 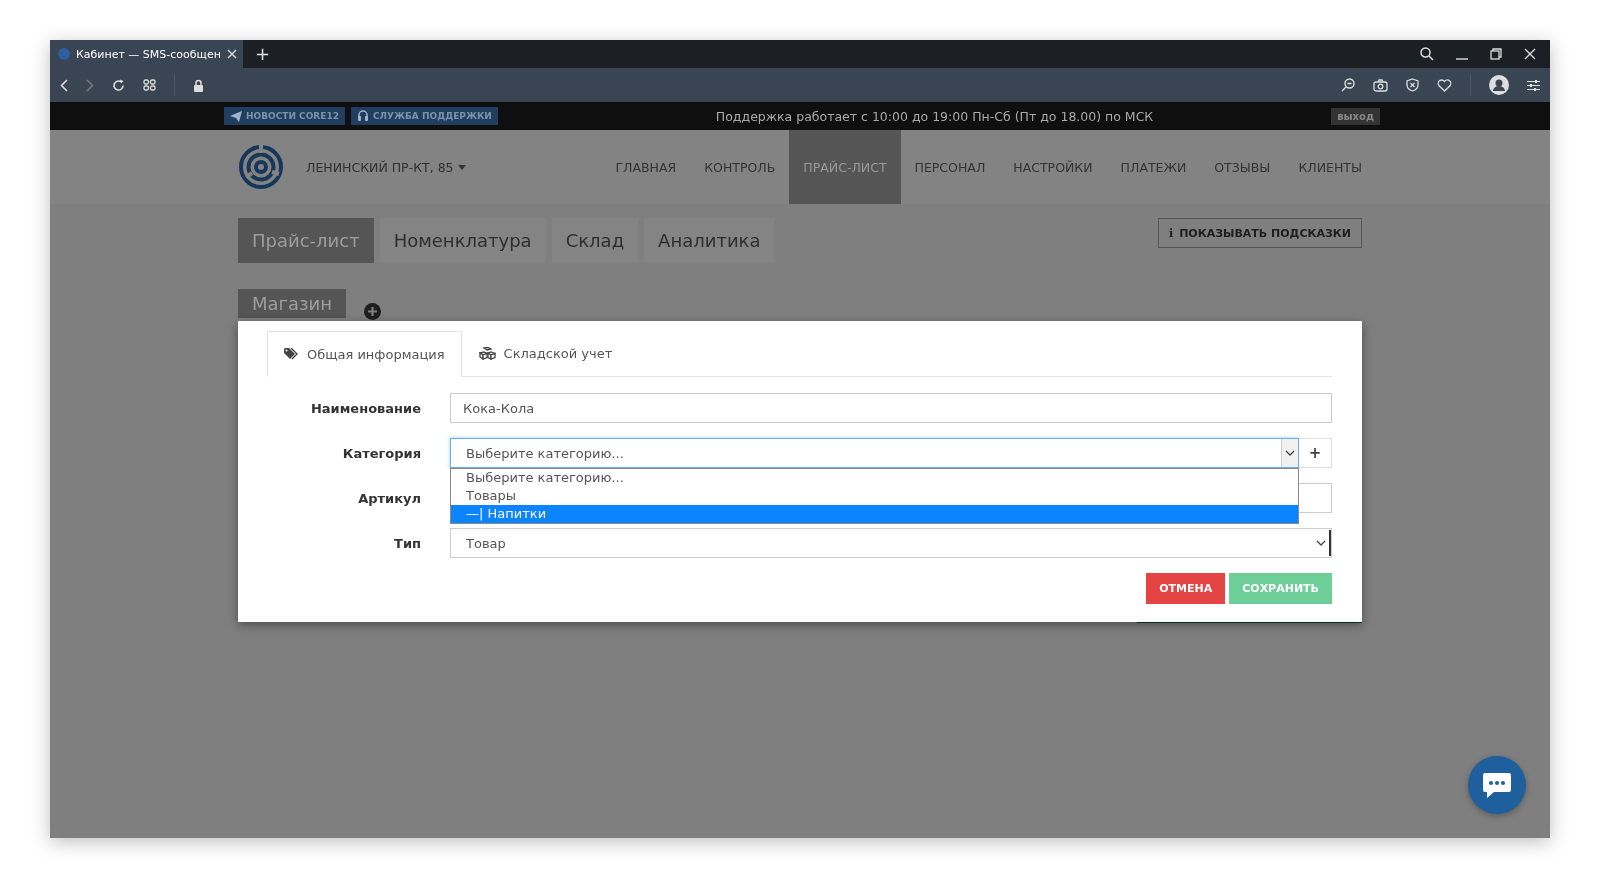 What do you see at coordinates (261, 167) in the screenshot?
I see `logo-icon` at bounding box center [261, 167].